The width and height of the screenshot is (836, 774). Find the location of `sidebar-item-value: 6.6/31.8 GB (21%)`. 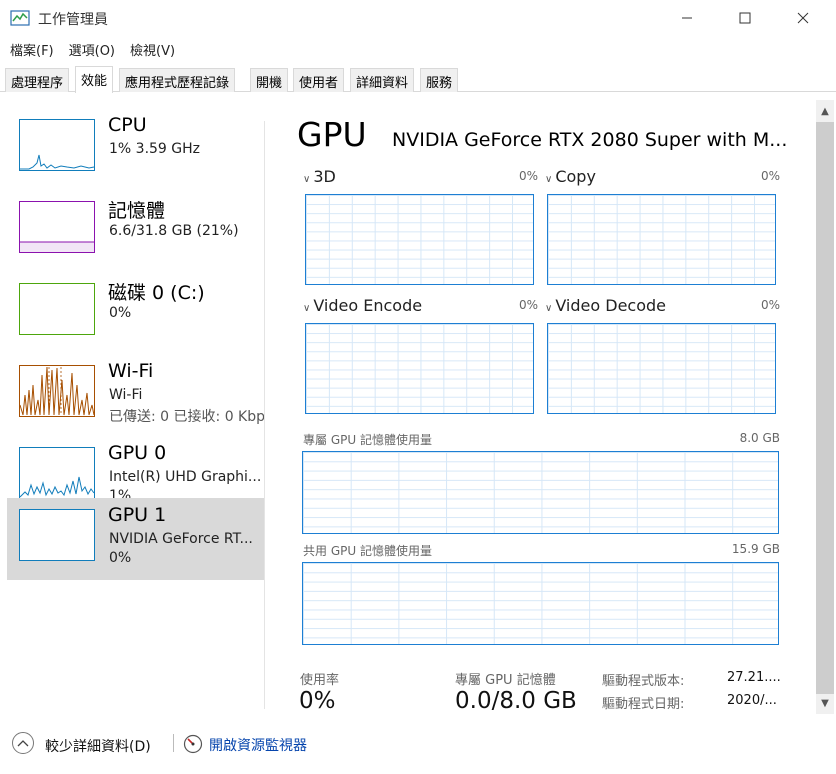

sidebar-item-value: 6.6/31.8 GB (21%) is located at coordinates (174, 231).